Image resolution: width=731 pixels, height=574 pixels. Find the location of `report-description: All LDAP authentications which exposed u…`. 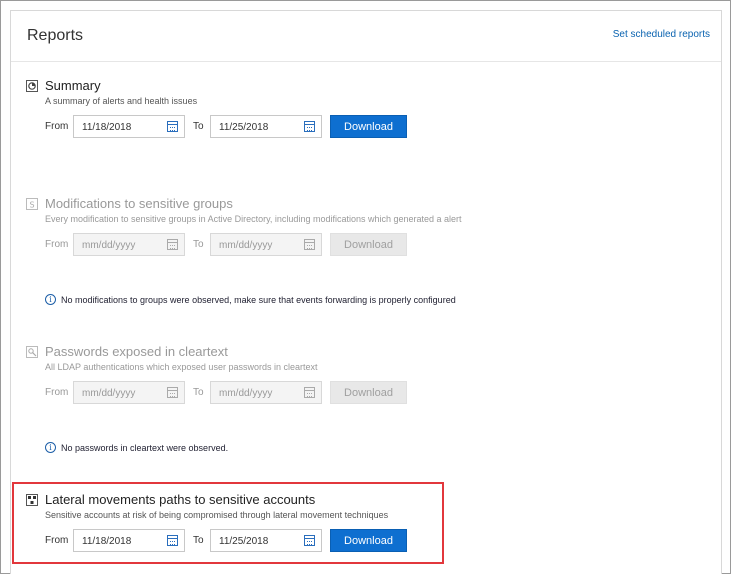

report-description: All LDAP authentications which exposed u… is located at coordinates (181, 367).